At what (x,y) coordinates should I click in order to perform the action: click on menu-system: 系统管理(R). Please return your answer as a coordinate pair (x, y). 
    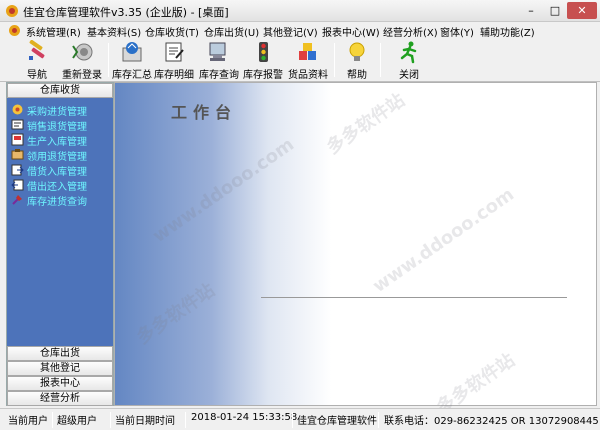
    Looking at the image, I should click on (53, 31).